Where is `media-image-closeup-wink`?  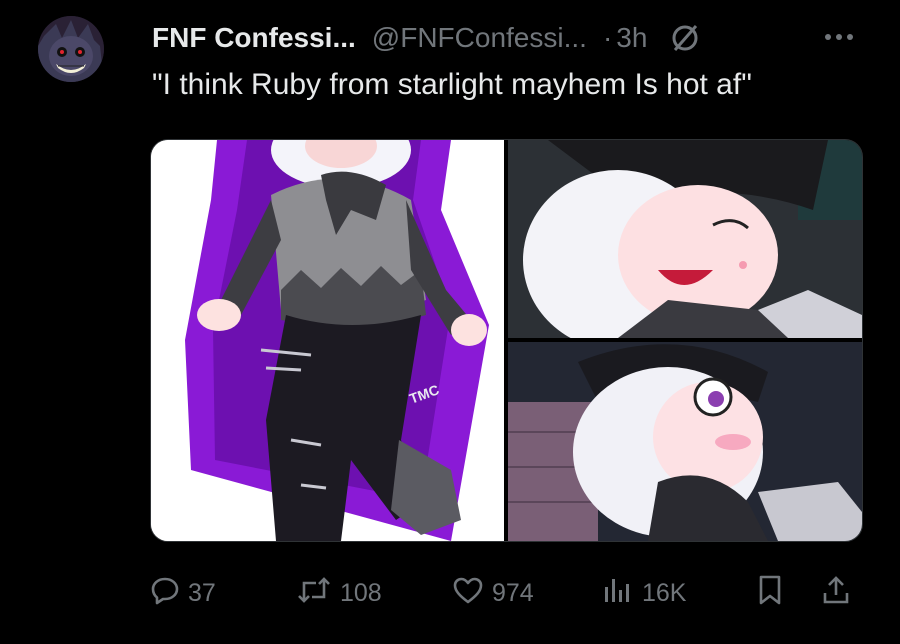
media-image-closeup-wink is located at coordinates (685, 239).